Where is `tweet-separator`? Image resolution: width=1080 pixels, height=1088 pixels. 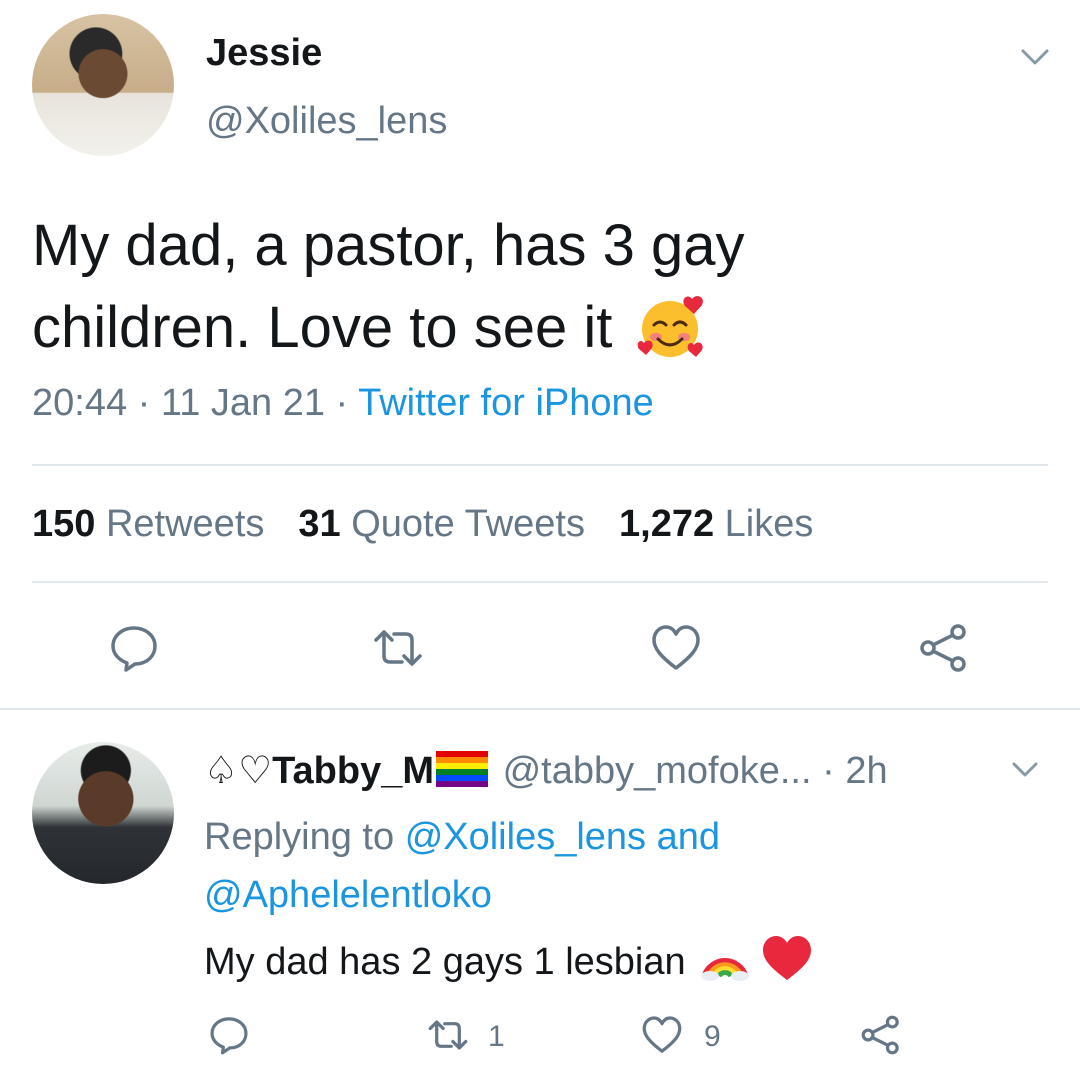 tweet-separator is located at coordinates (540, 709).